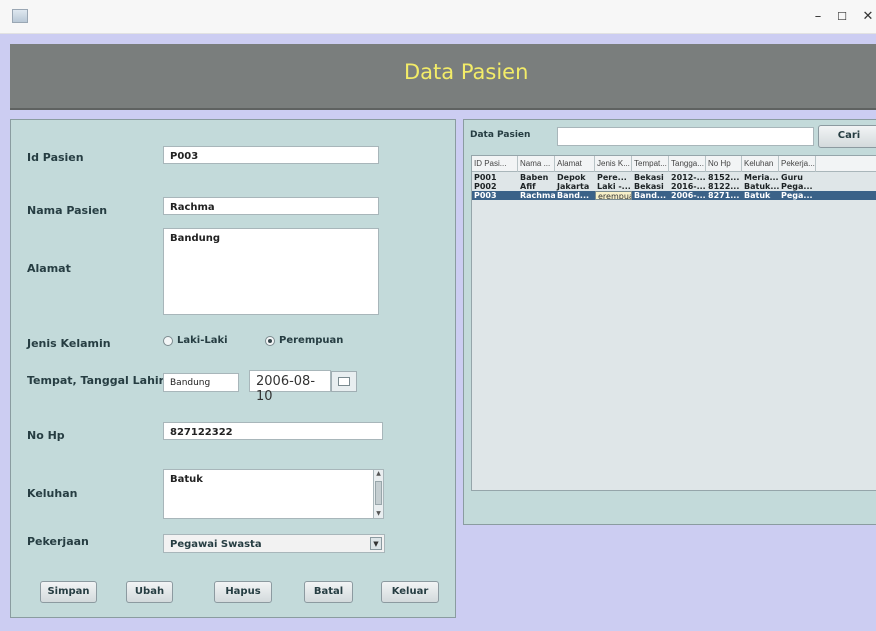 The height and width of the screenshot is (631, 876). What do you see at coordinates (792, 177) in the screenshot?
I see `table-cell: Guru` at bounding box center [792, 177].